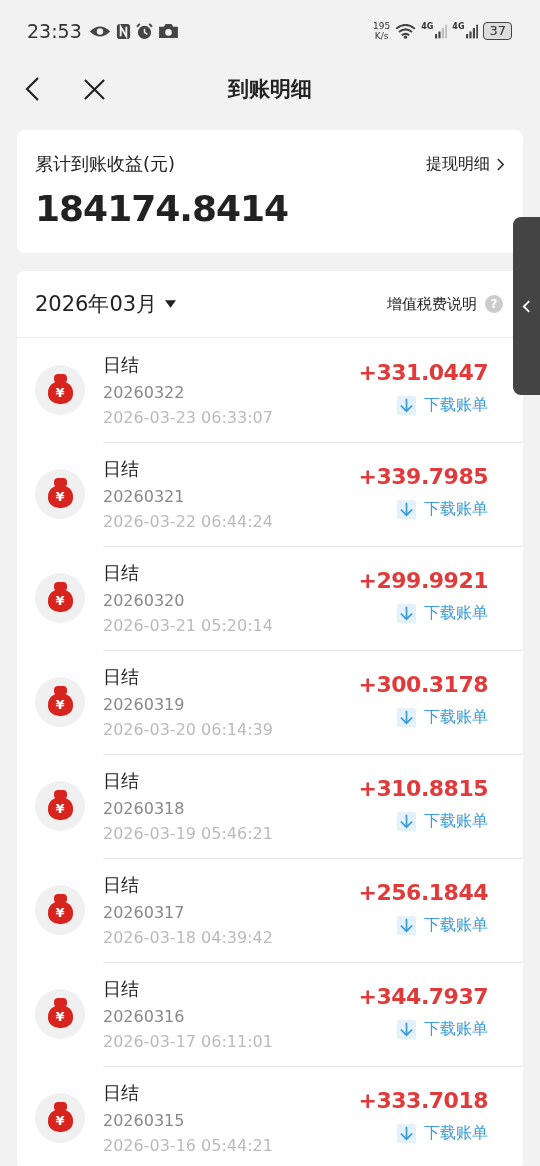  What do you see at coordinates (144, 600) in the screenshot?
I see `entry-batch: 20260320` at bounding box center [144, 600].